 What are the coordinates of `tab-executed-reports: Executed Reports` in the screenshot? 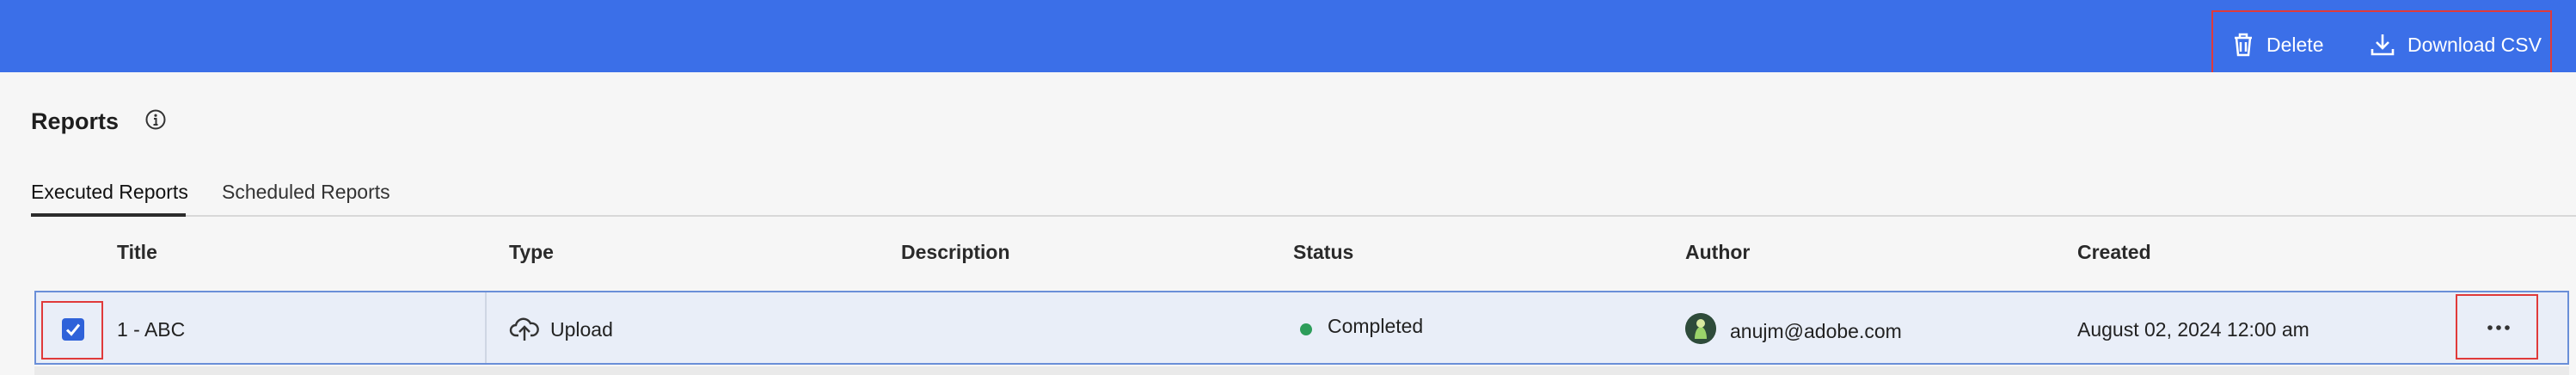 It's located at (109, 193).